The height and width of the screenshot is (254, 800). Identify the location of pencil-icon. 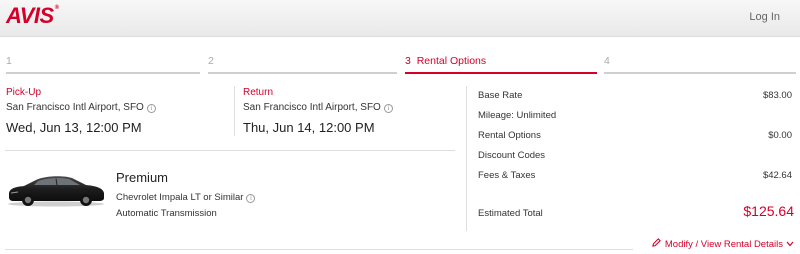
(656, 244).